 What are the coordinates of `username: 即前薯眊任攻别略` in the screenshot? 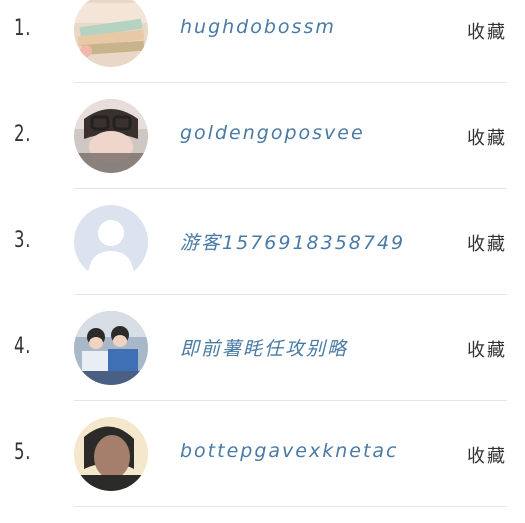 It's located at (264, 347).